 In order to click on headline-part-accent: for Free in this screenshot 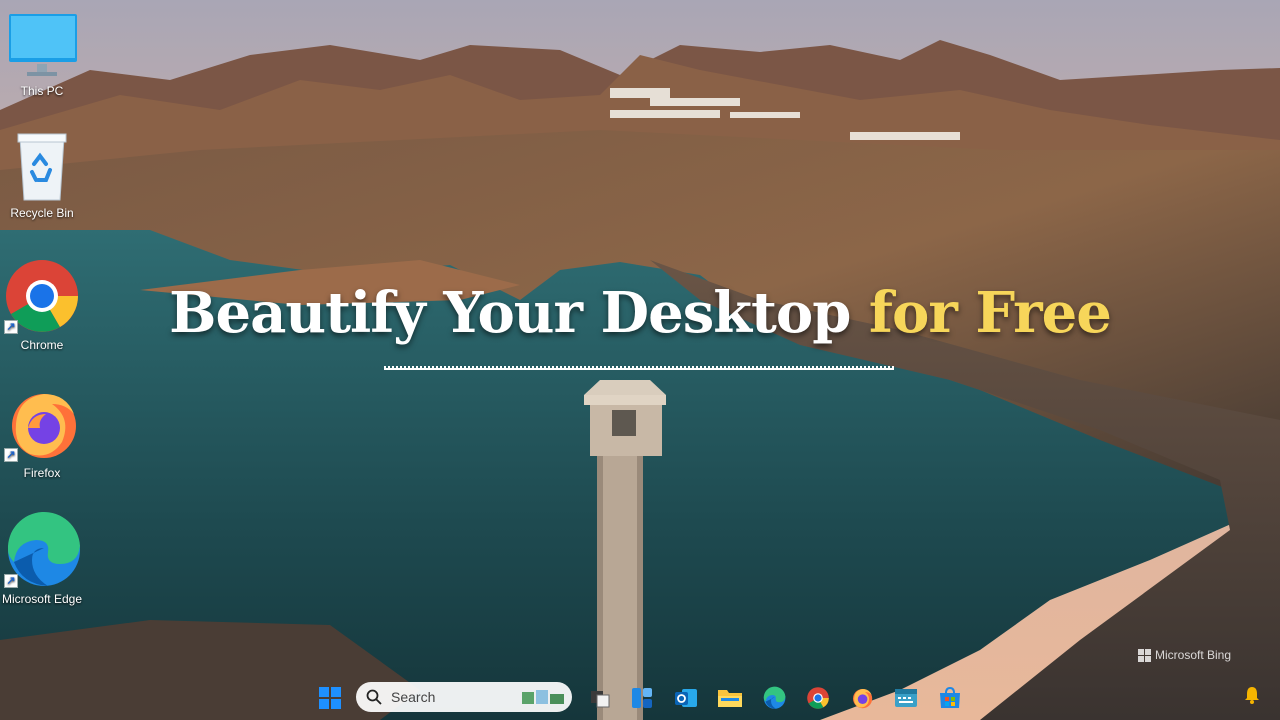, I will do `click(990, 313)`.